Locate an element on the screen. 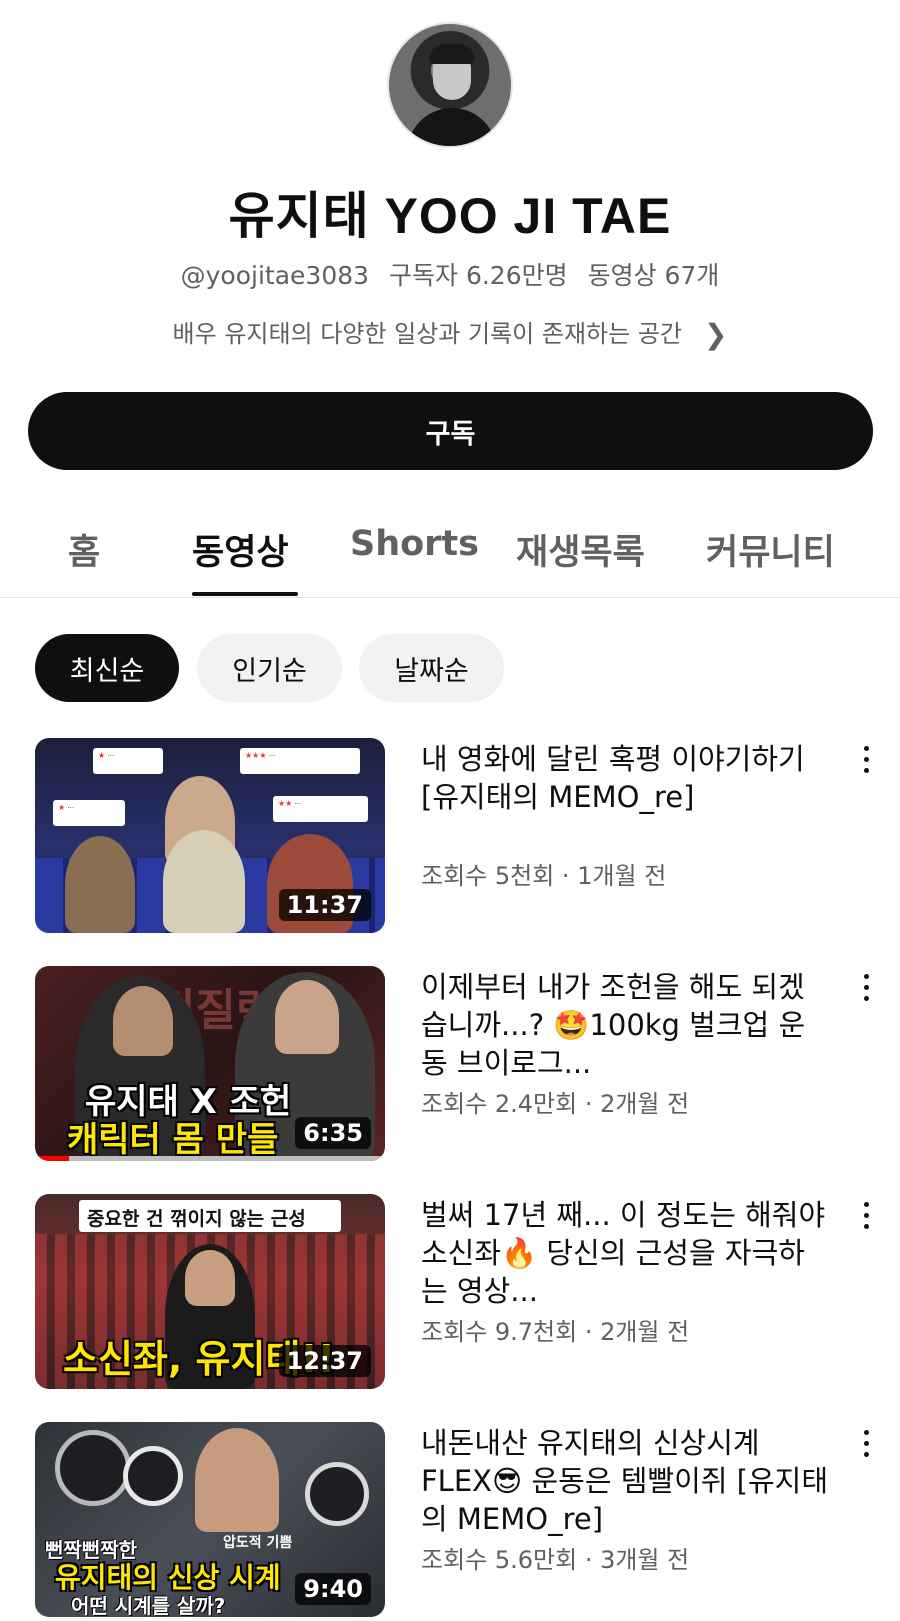 The width and height of the screenshot is (900, 1621). video-duration: 6:35 is located at coordinates (333, 1133).